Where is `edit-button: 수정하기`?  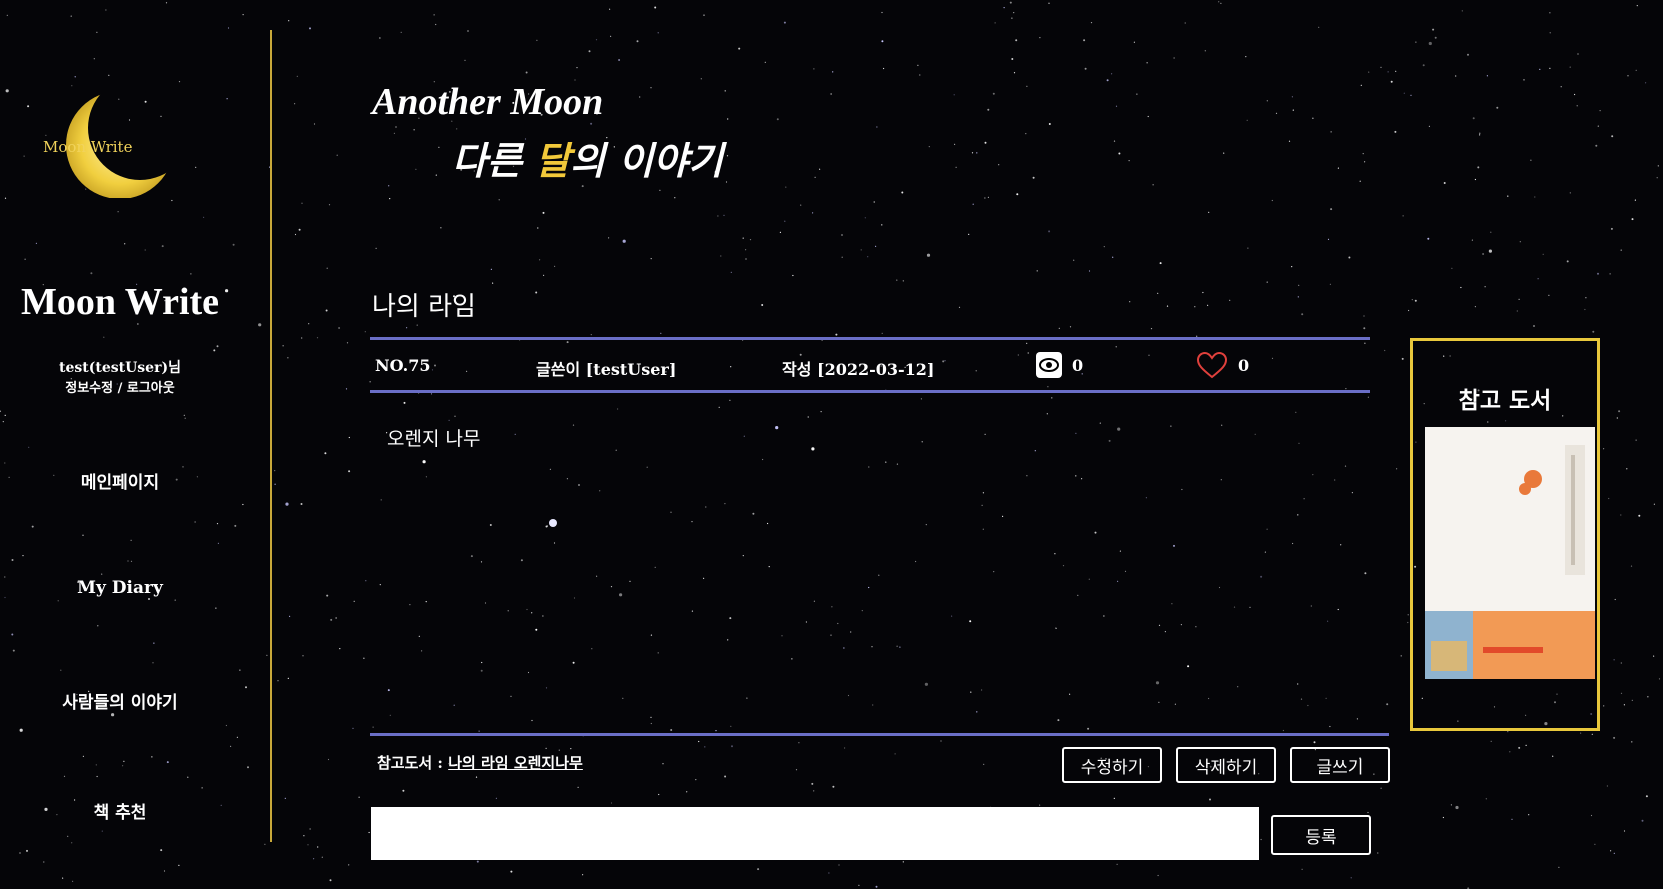
edit-button: 수정하기 is located at coordinates (1112, 765).